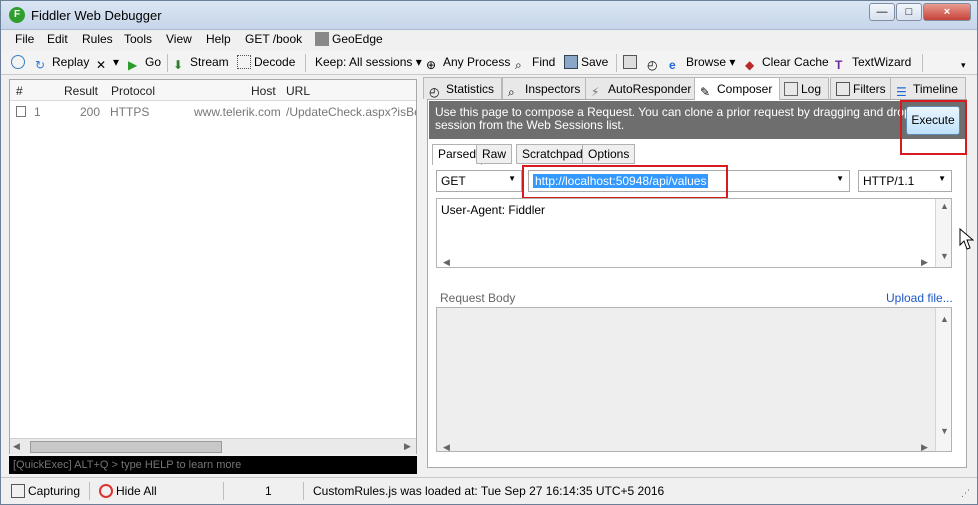  I want to click on document-icon, so click(21, 111).